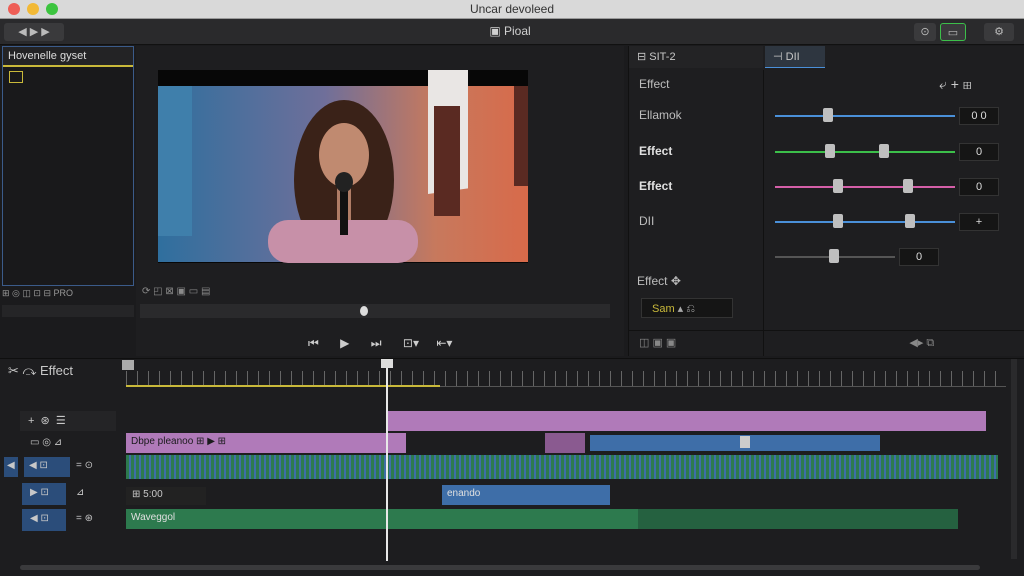  I want to click on inspector-nav-icon: ◀▸ ⧉, so click(921, 343).